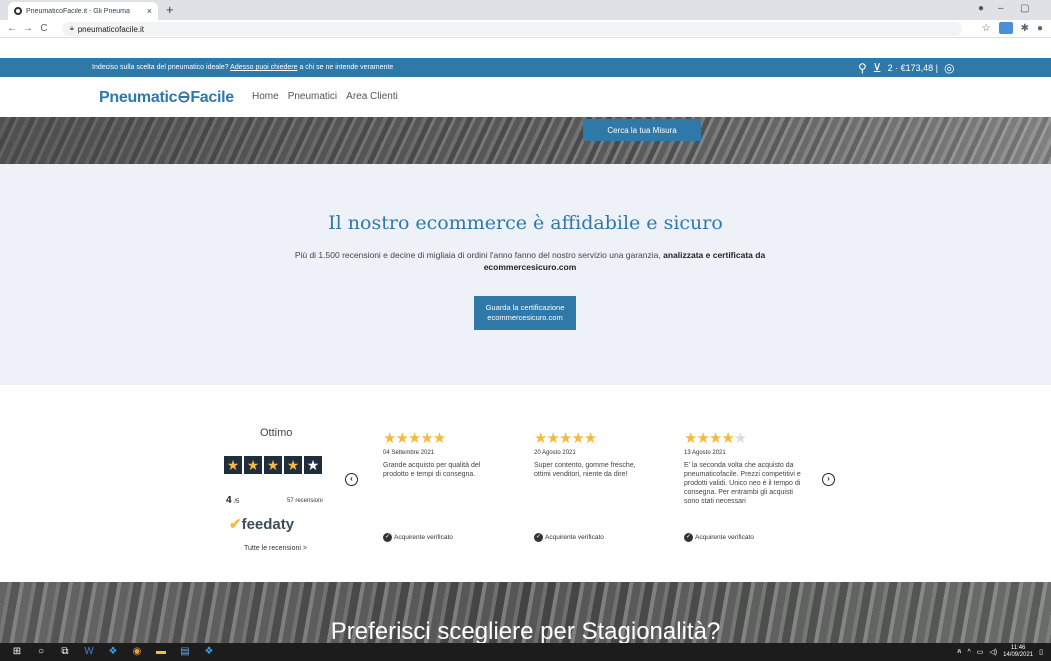 Image resolution: width=1051 pixels, height=661 pixels. What do you see at coordinates (89, 652) in the screenshot?
I see `word-icon: W` at bounding box center [89, 652].